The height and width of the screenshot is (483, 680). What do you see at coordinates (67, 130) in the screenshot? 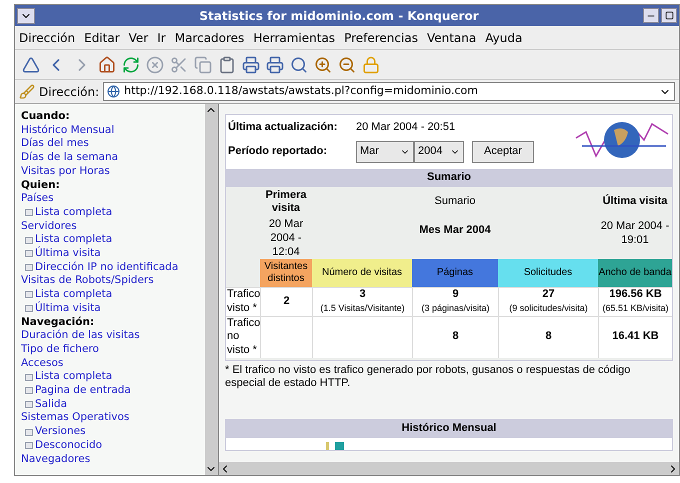
I see `nav-link: Histórico Mensual` at bounding box center [67, 130].